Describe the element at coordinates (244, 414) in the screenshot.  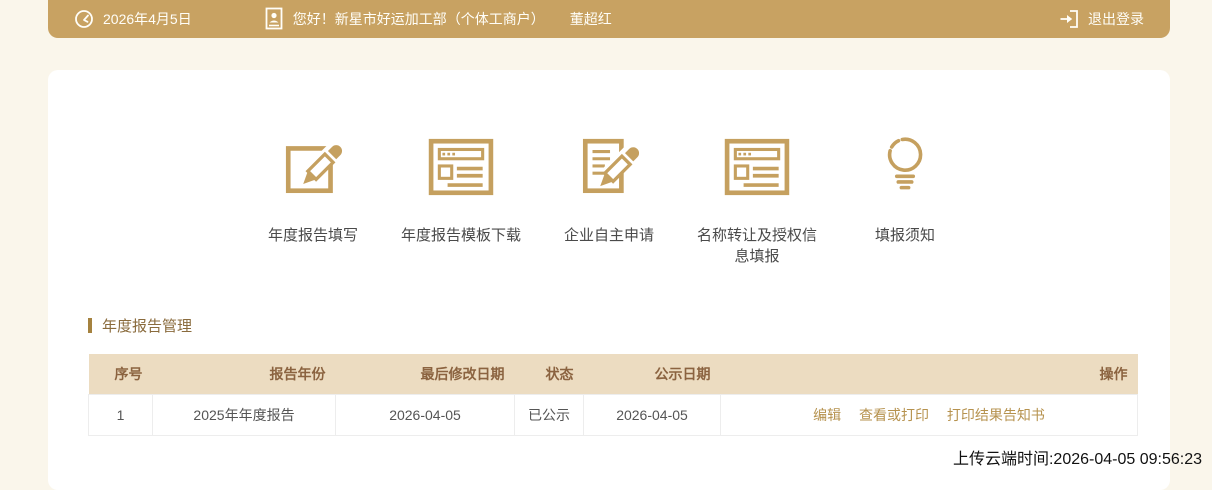
I see `cell-report-year: 2025年年度报告` at that location.